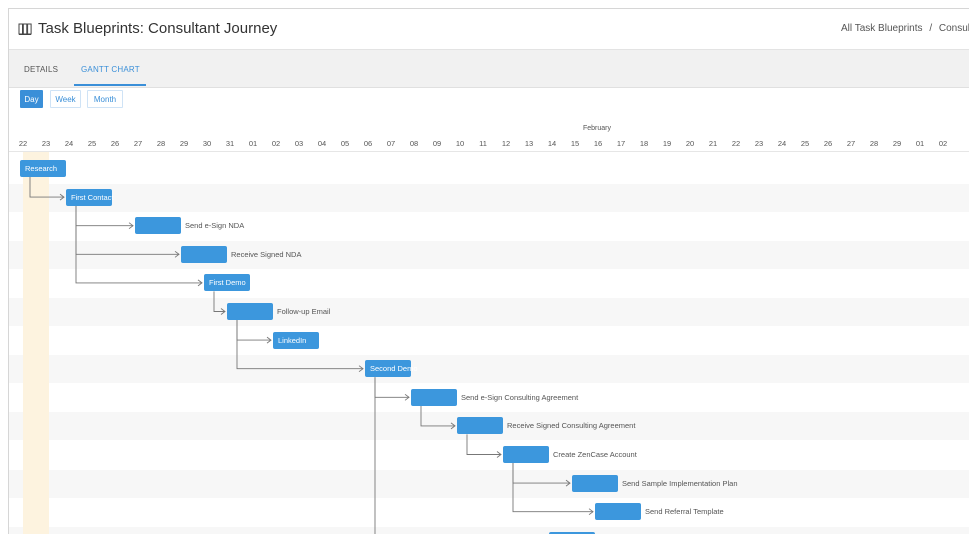 This screenshot has height=534, width=969. What do you see at coordinates (489, 69) in the screenshot?
I see `tab-bar: DETAILS GANTT CHART` at bounding box center [489, 69].